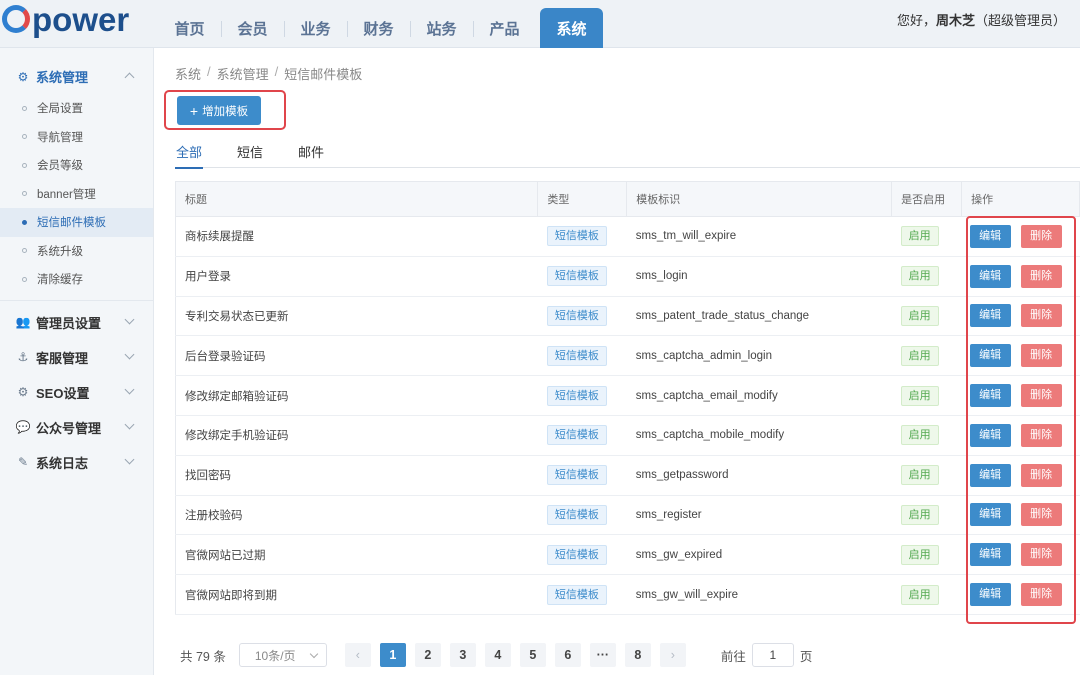 The height and width of the screenshot is (675, 1080). I want to click on page-button: 6, so click(567, 655).